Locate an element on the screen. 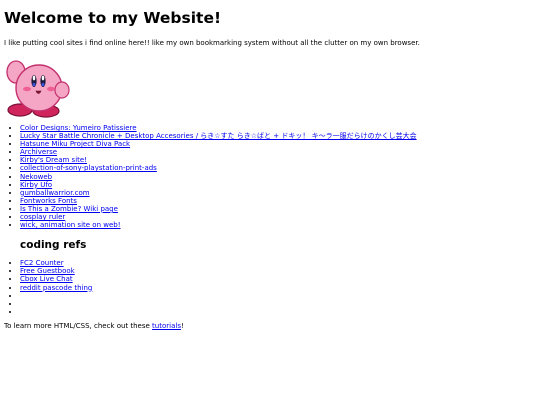 The width and height of the screenshot is (540, 405). link-gumballwarrior: gumballwarrior.com is located at coordinates (55, 193).